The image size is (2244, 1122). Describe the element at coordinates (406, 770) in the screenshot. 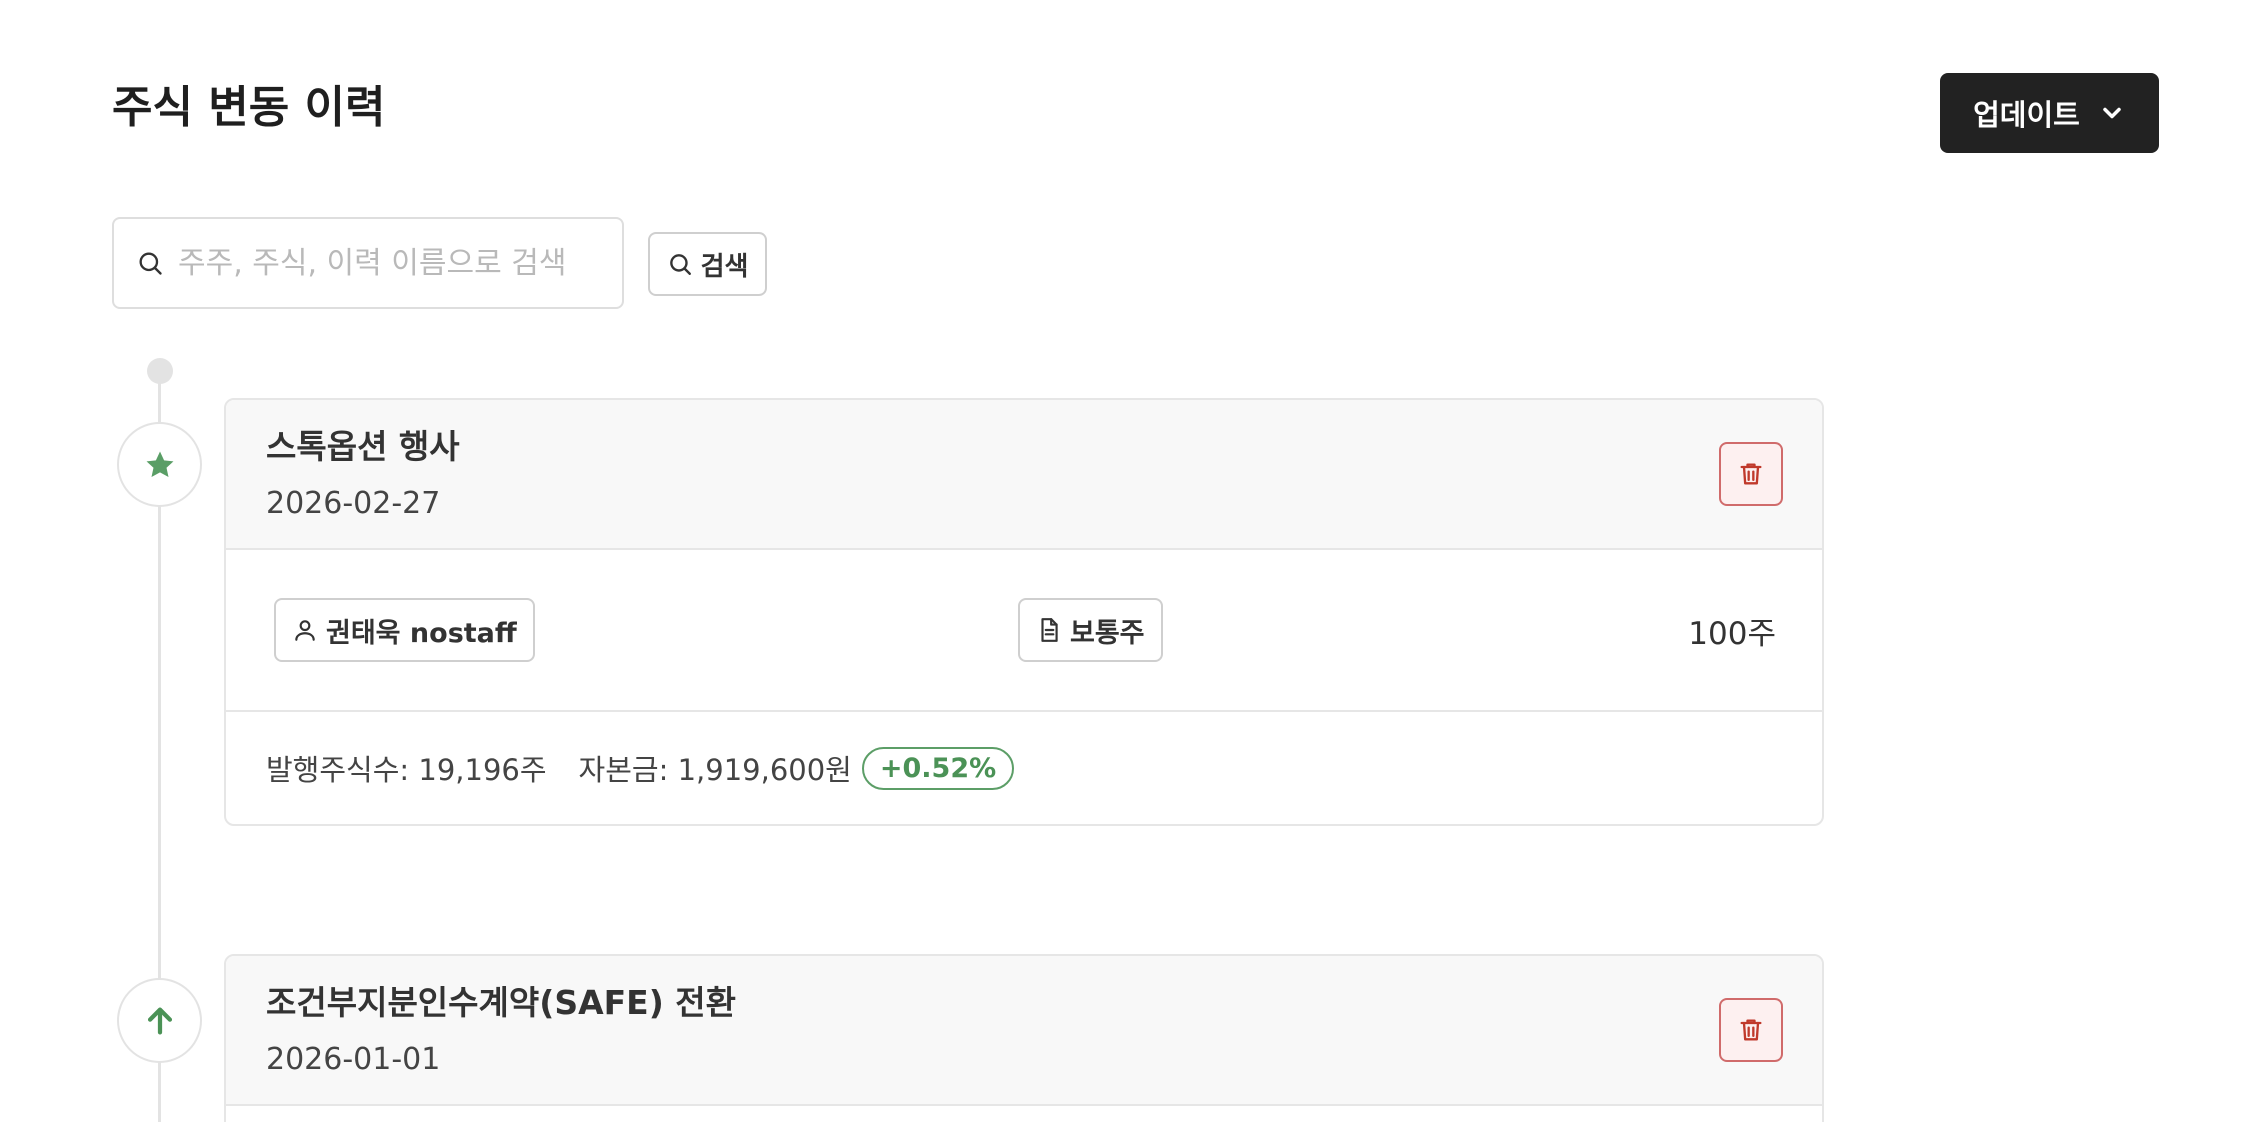

I see `issued-shares: 발행주식수: 19,196주` at that location.